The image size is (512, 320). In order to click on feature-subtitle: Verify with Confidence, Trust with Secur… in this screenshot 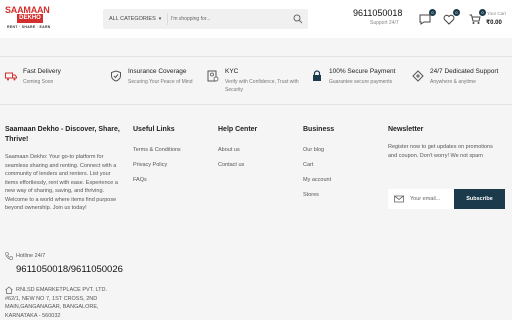, I will do `click(262, 86)`.